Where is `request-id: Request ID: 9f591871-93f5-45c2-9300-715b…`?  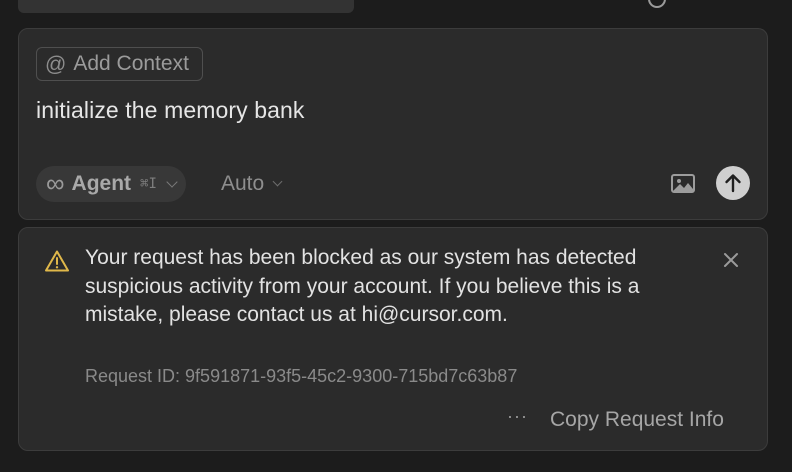
request-id: Request ID: 9f591871-93f5-45c2-9300-715b… is located at coordinates (301, 376).